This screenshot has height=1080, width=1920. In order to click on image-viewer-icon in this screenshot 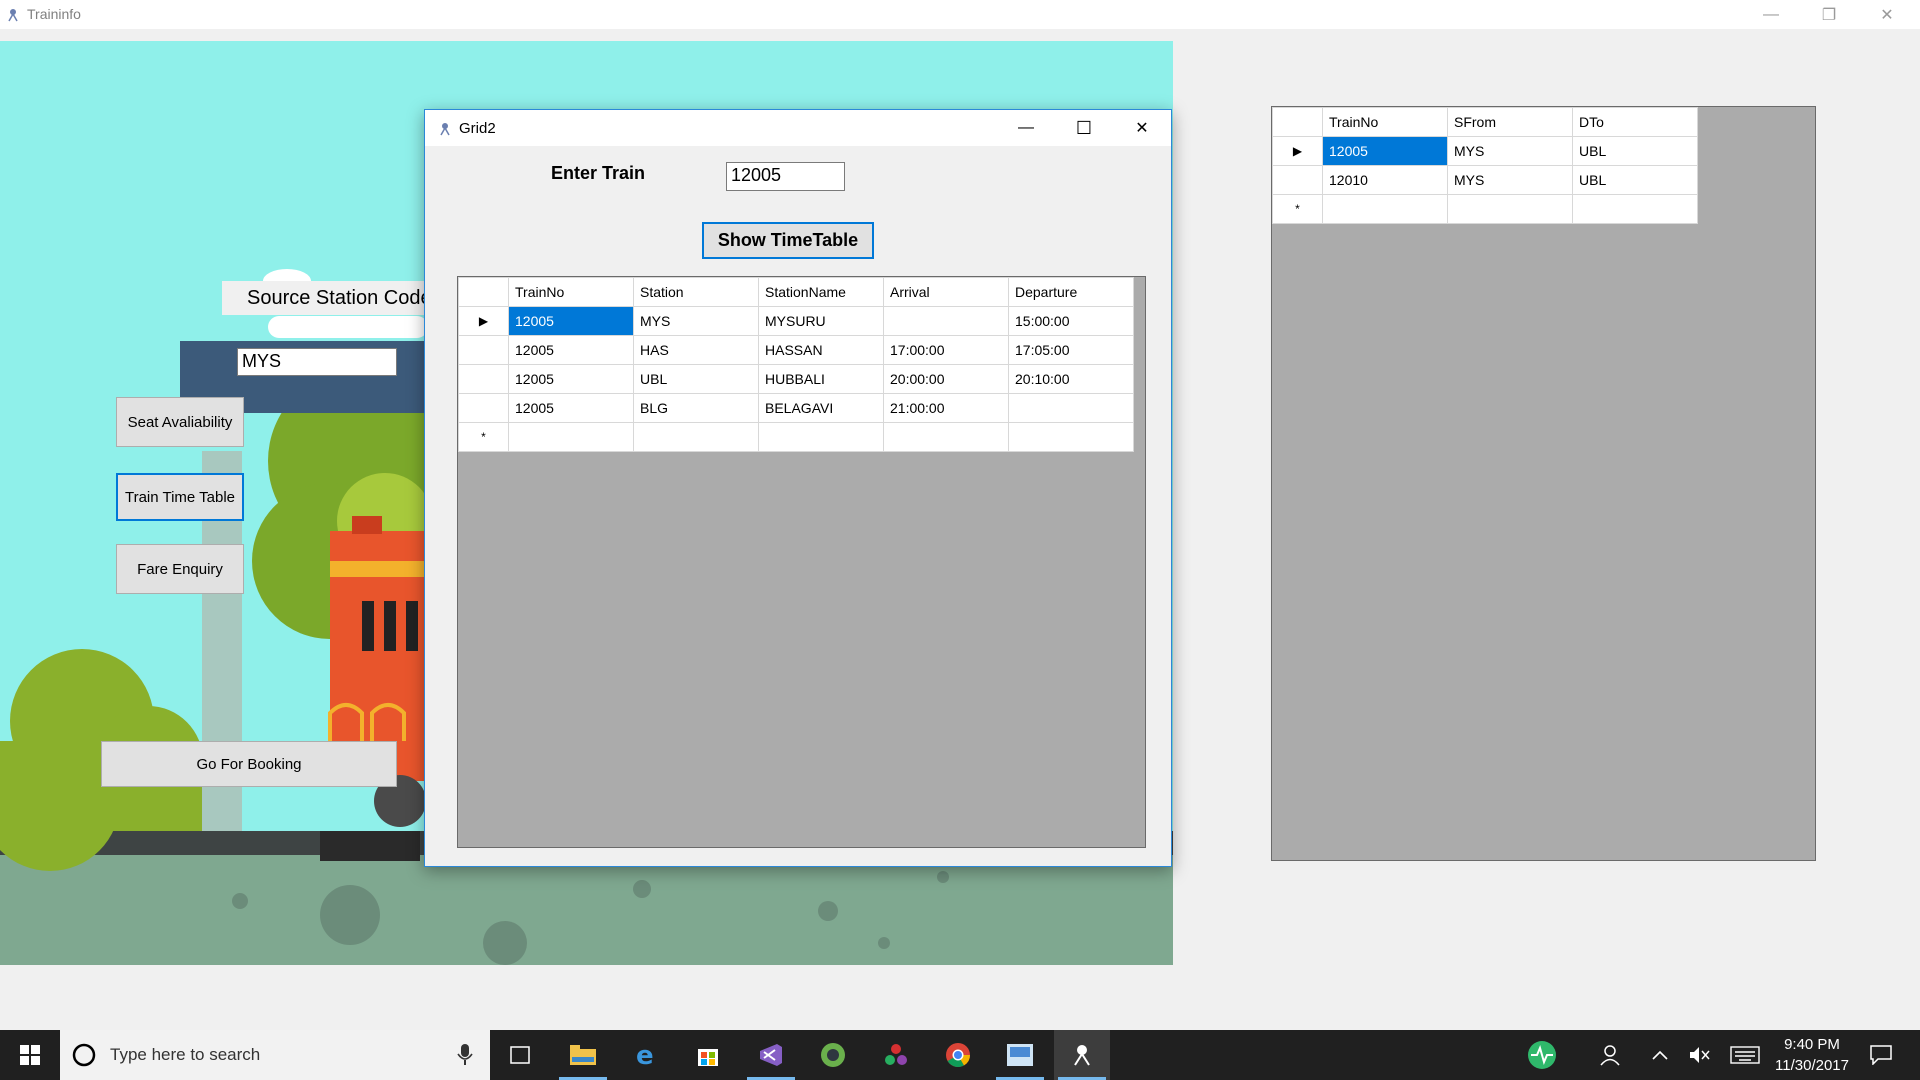, I will do `click(1020, 1055)`.